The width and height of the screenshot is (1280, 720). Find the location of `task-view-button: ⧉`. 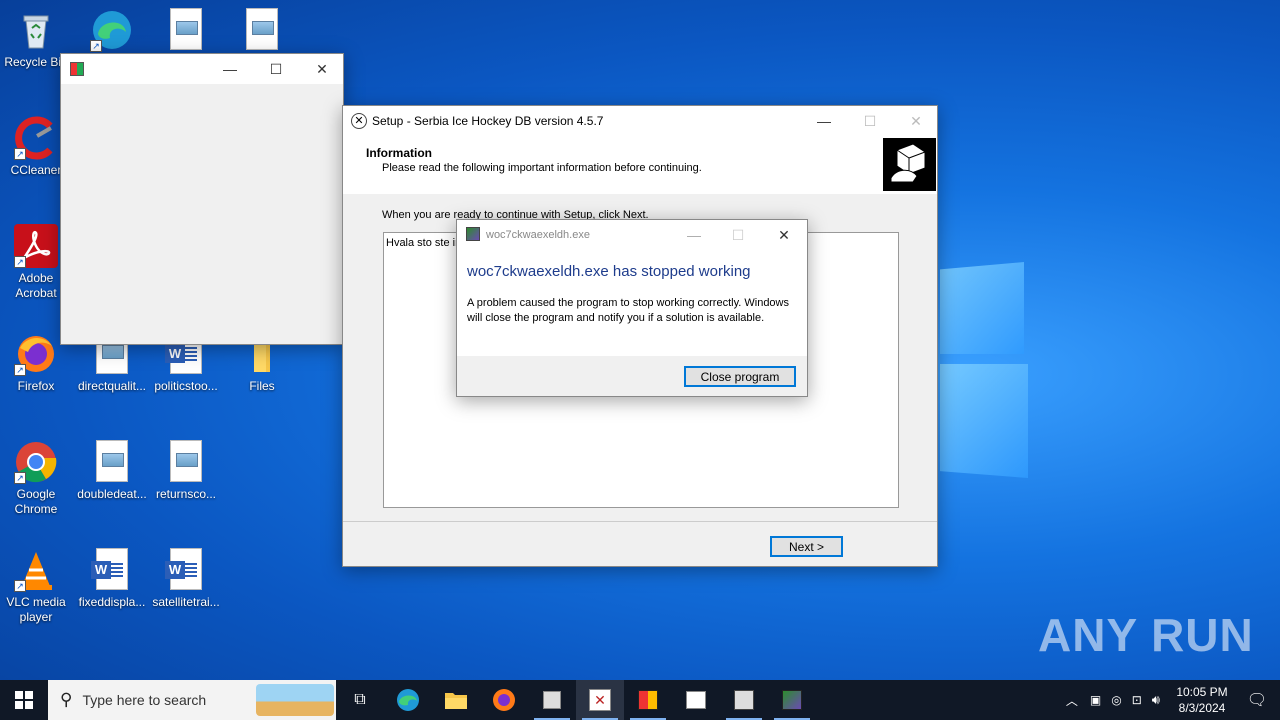

task-view-button: ⧉ is located at coordinates (360, 700).